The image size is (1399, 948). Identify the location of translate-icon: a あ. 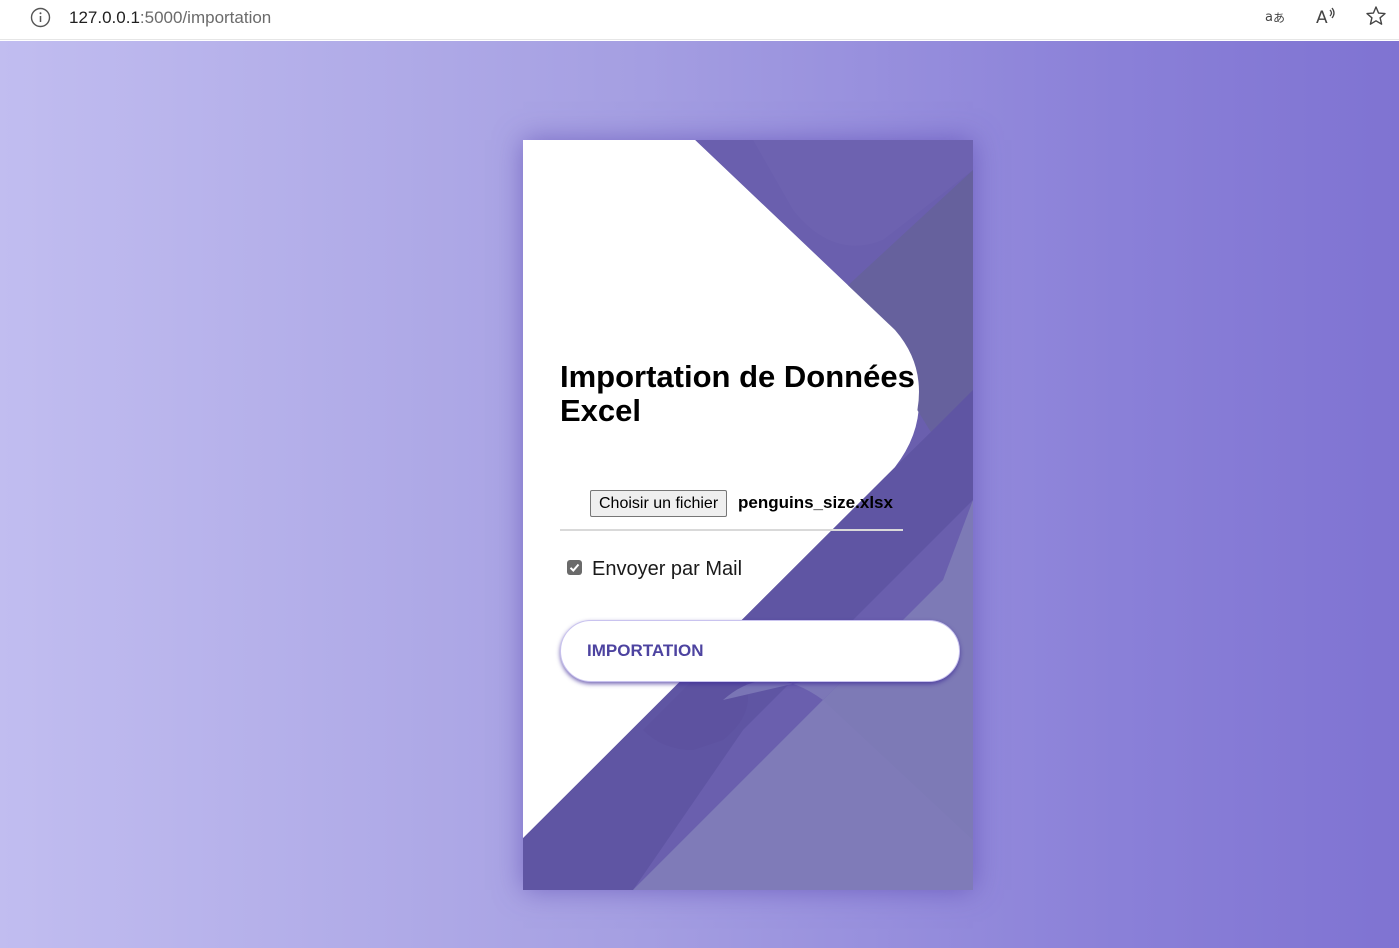
(1275, 16).